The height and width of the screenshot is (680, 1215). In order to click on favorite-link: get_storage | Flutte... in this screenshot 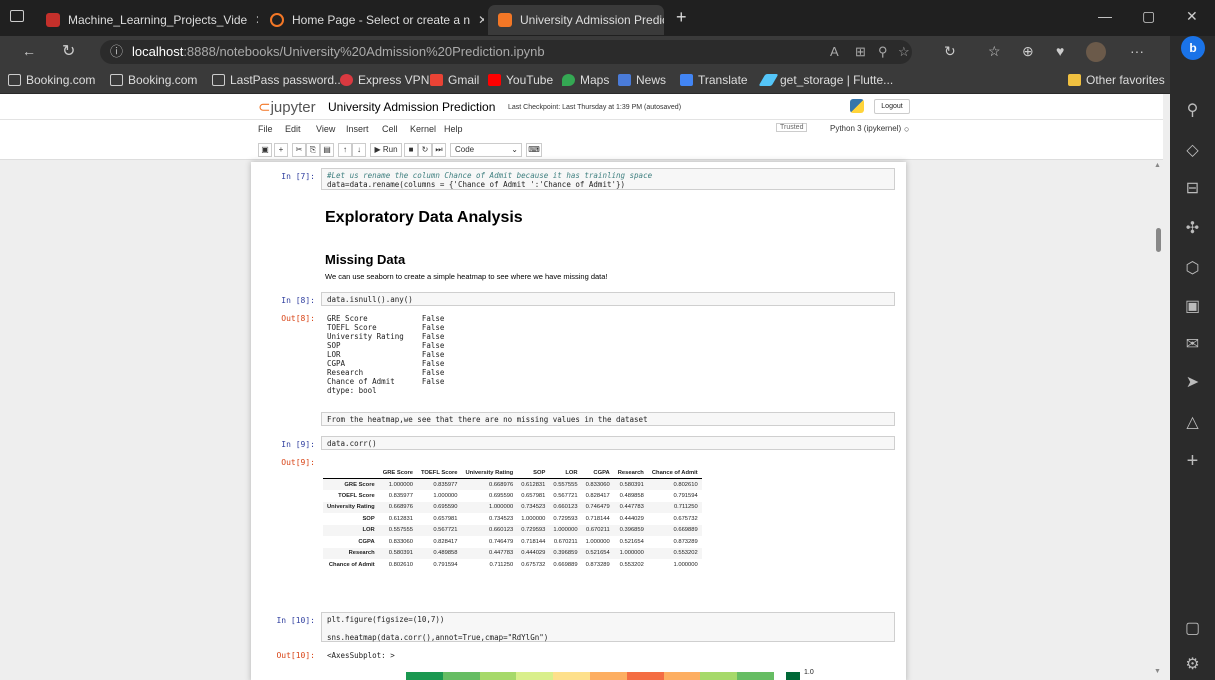, I will do `click(825, 80)`.